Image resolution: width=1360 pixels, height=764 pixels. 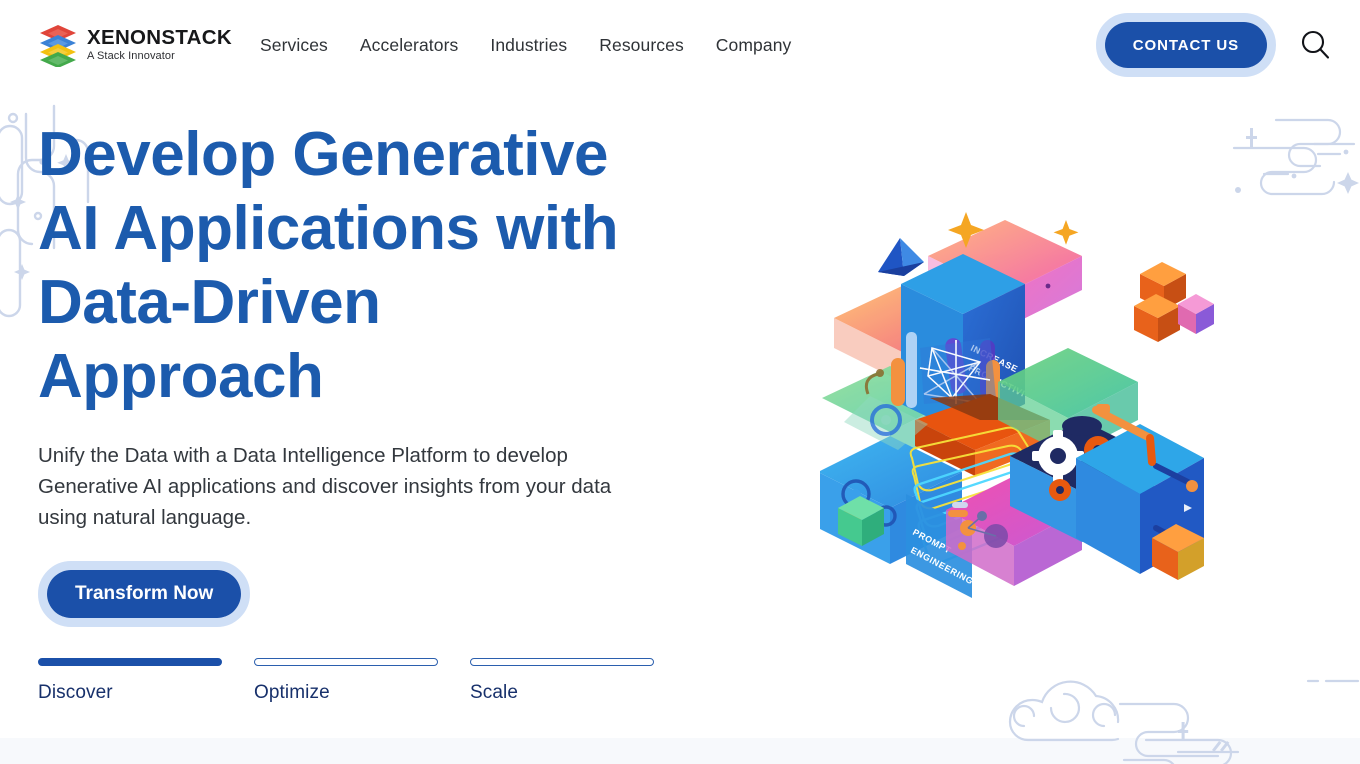 I want to click on nav-item-industries: Industries, so click(x=528, y=45).